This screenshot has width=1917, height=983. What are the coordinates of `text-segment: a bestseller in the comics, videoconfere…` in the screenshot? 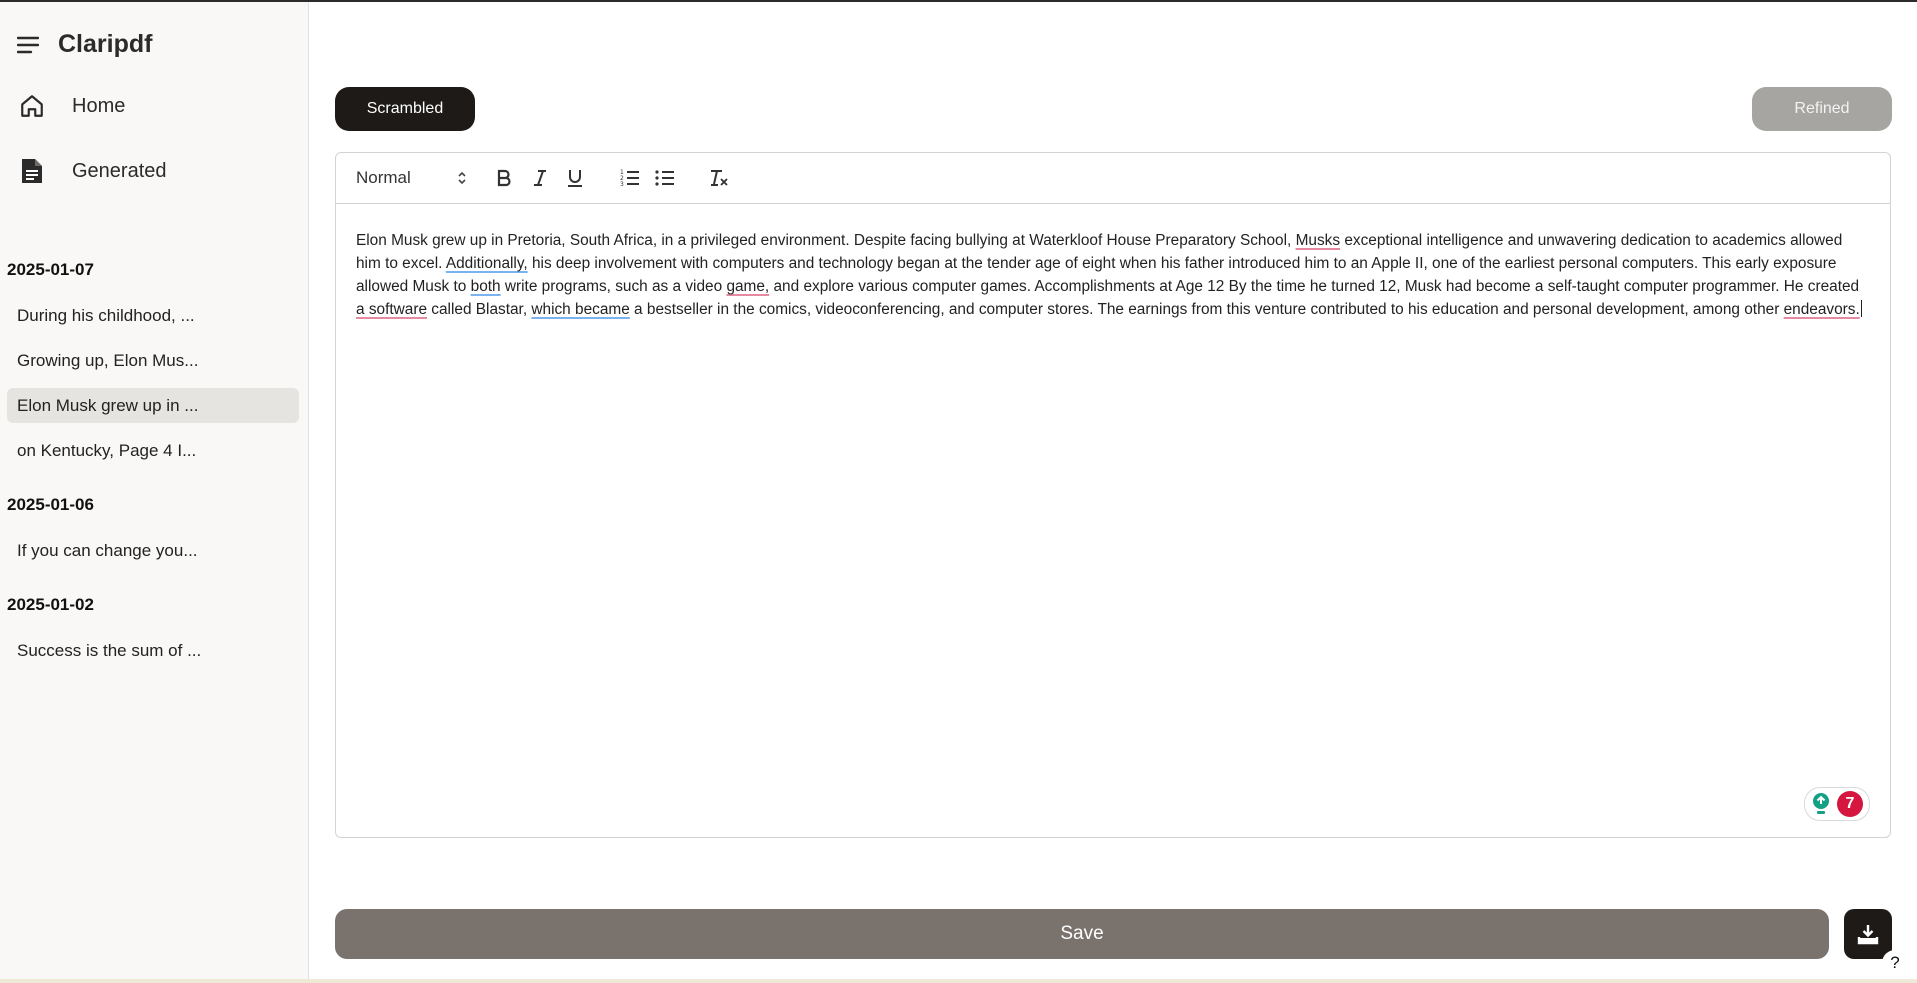 It's located at (1206, 309).